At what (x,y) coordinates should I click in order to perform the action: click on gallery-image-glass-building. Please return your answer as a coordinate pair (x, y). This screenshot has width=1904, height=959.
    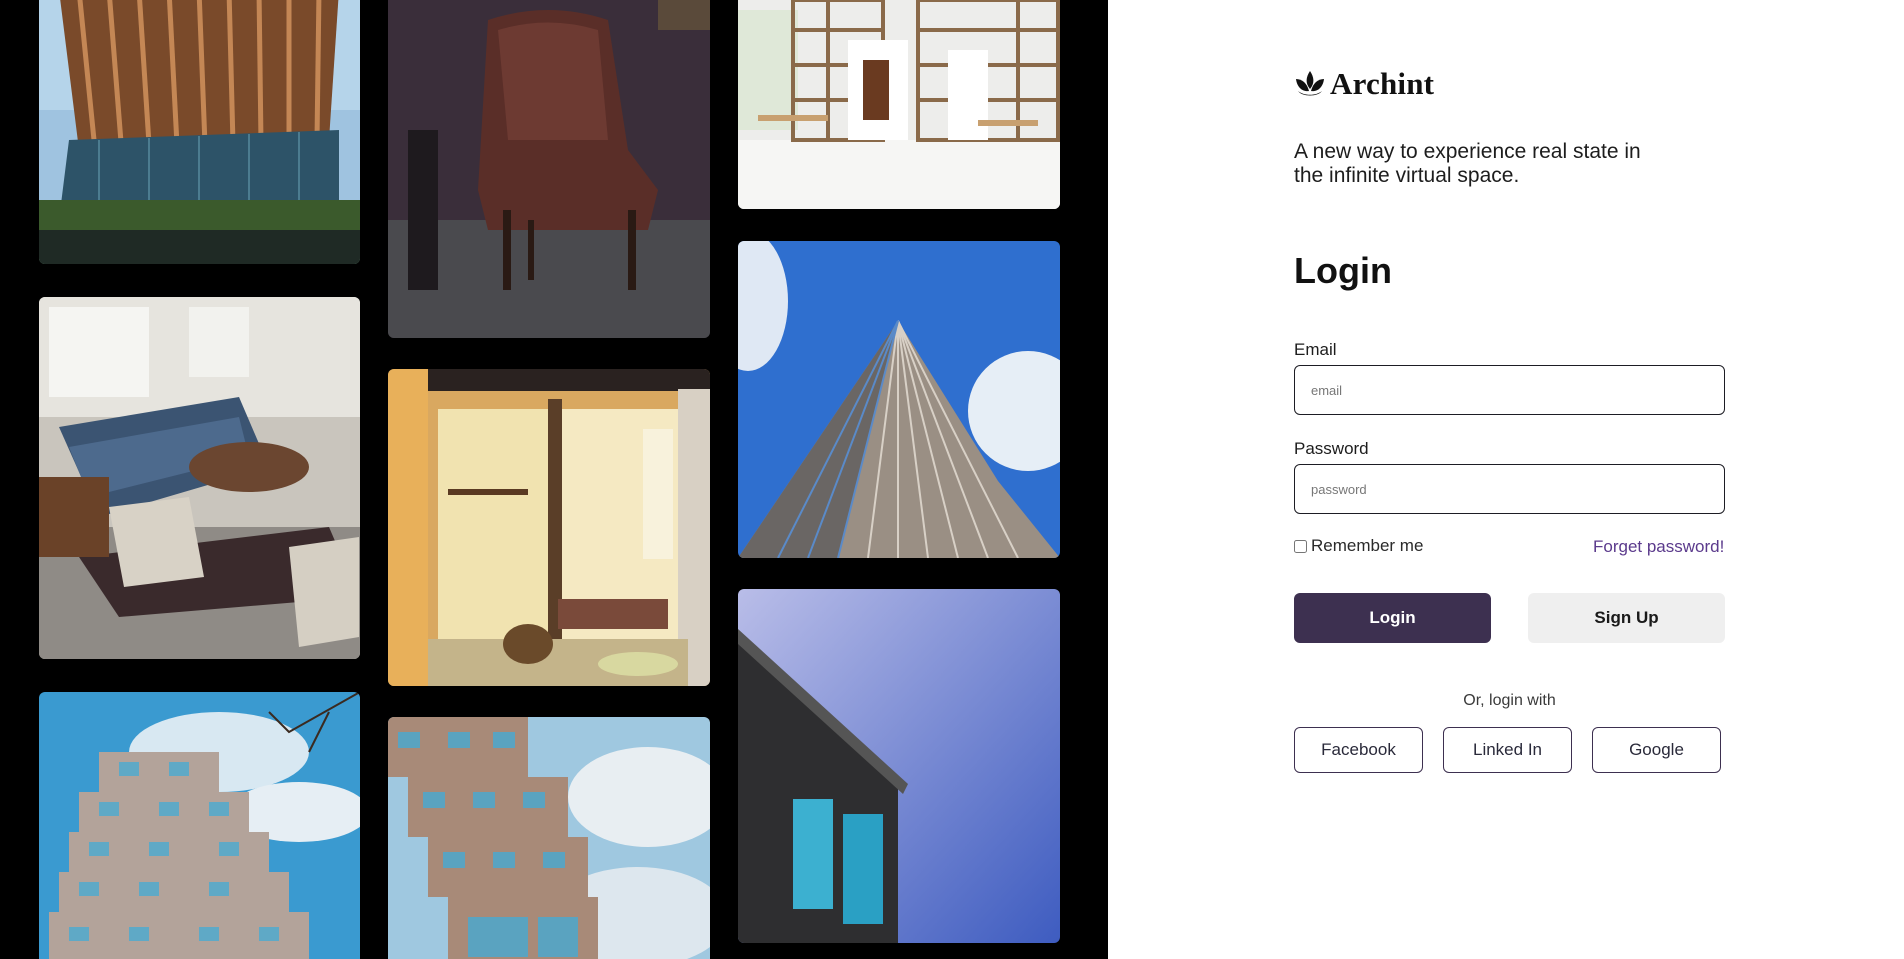
    Looking at the image, I should click on (199, 132).